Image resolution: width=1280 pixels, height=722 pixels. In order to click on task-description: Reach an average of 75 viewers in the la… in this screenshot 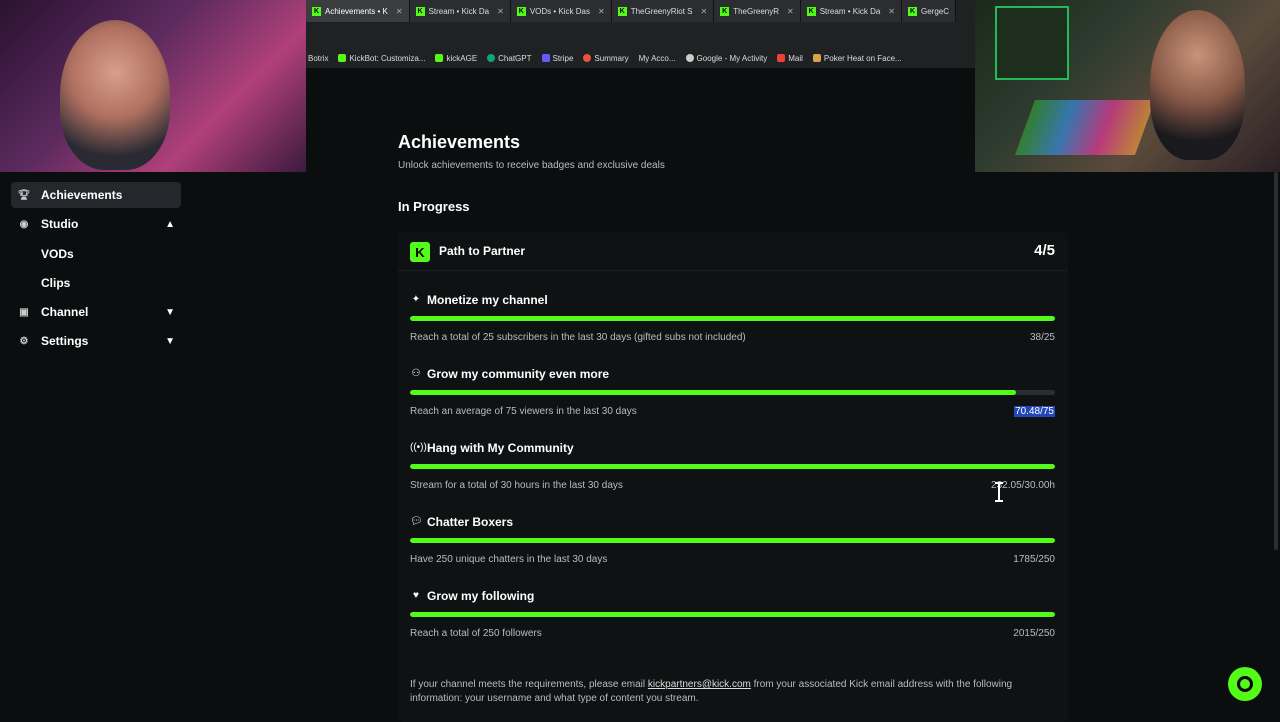, I will do `click(523, 411)`.